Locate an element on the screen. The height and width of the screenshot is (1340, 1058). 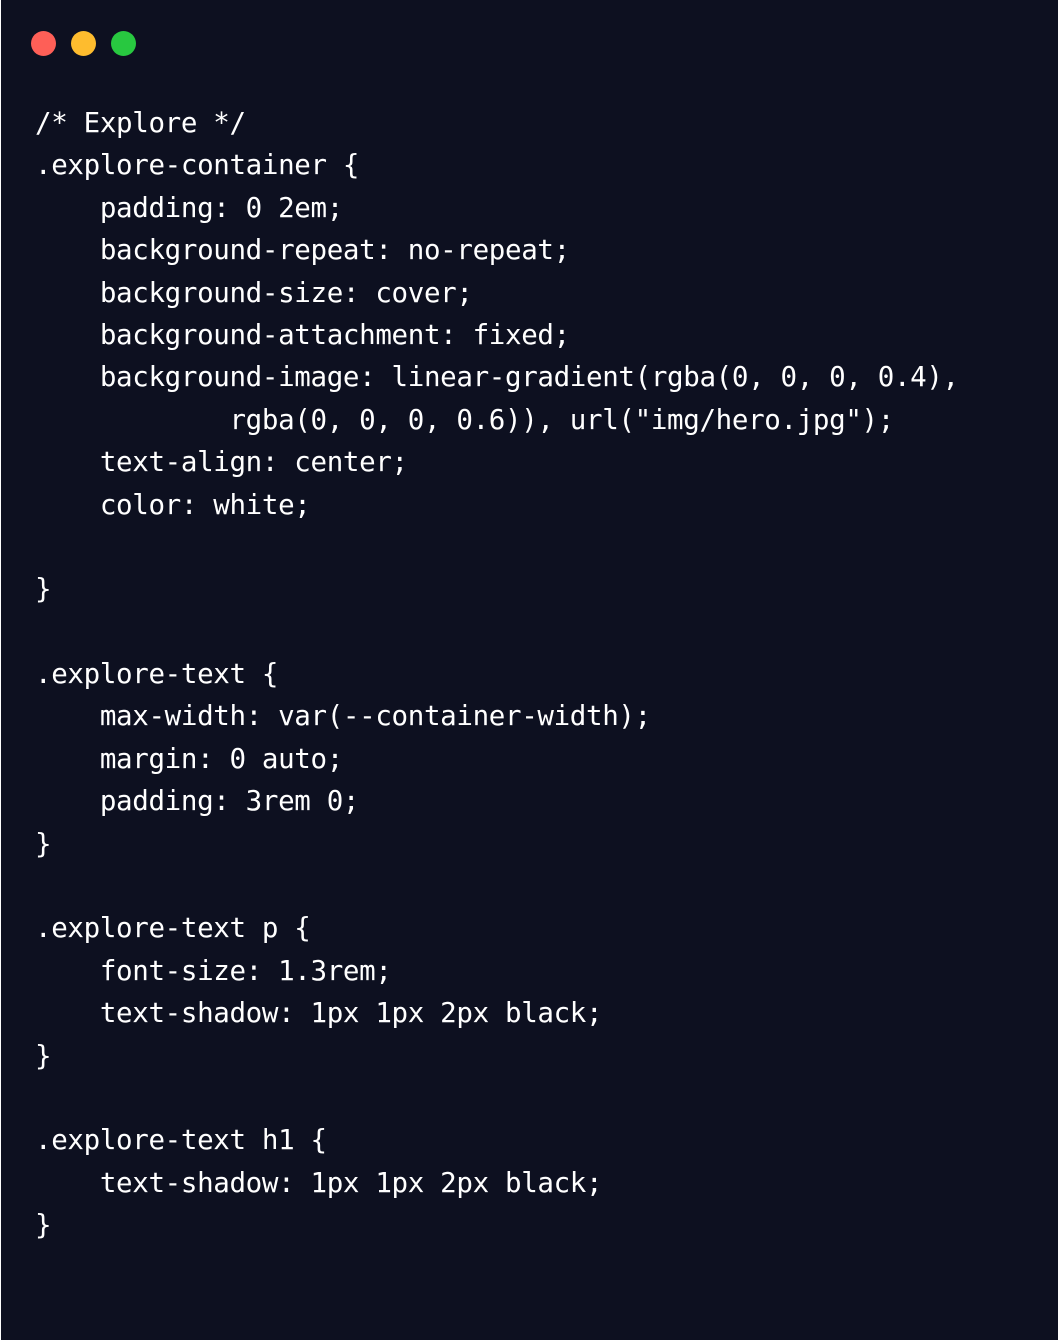
code-line: background-repeat: no-repeat; is located at coordinates (302, 250).